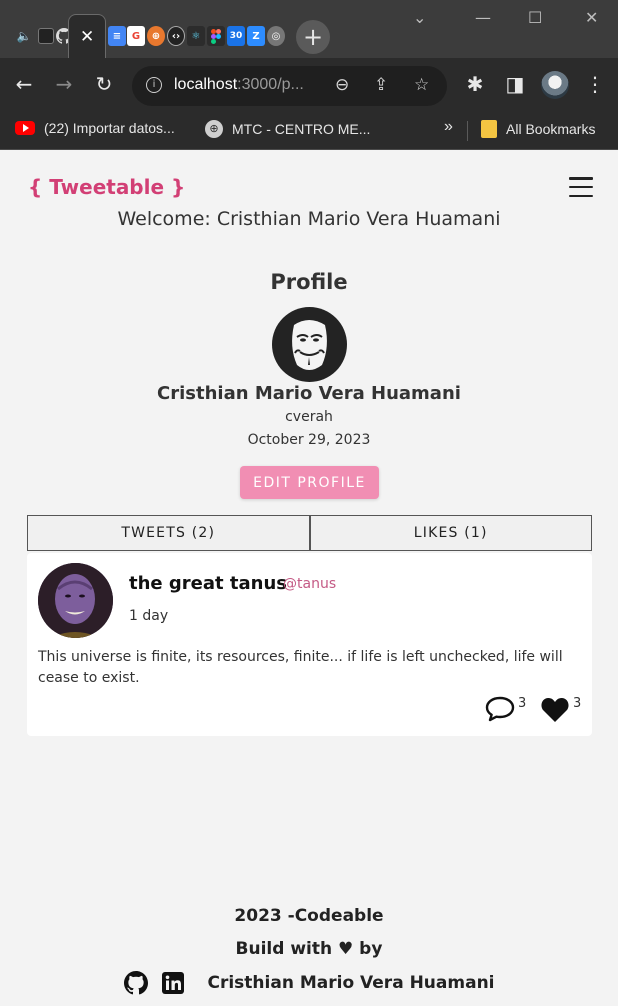  I want to click on comment-icon, so click(500, 709).